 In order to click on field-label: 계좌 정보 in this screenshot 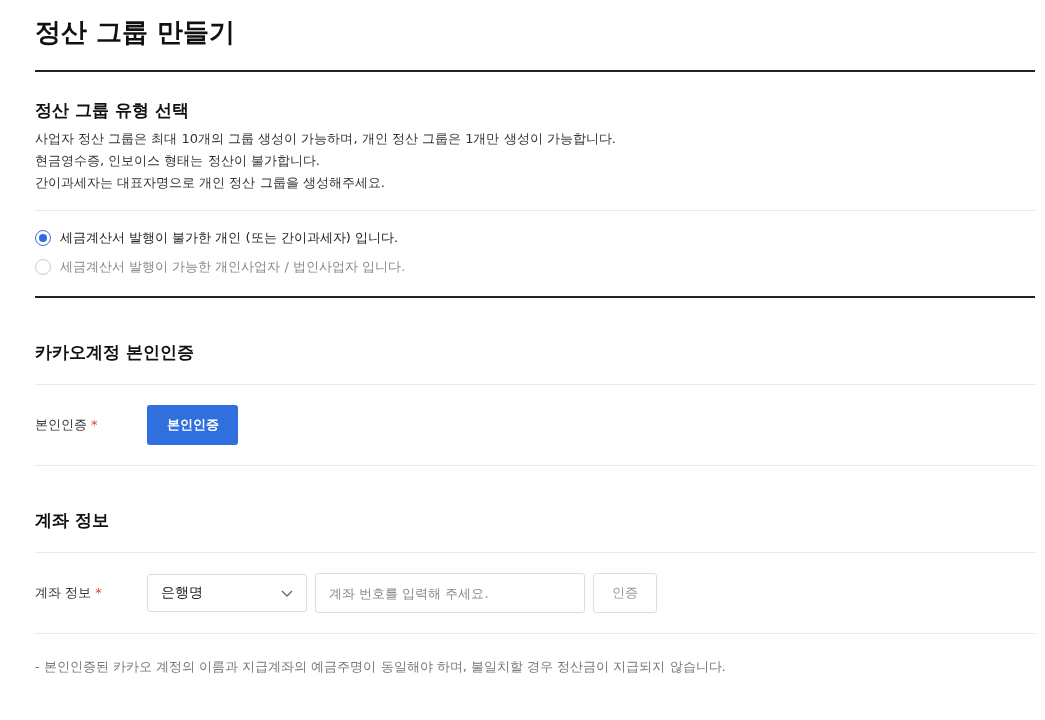, I will do `click(63, 592)`.